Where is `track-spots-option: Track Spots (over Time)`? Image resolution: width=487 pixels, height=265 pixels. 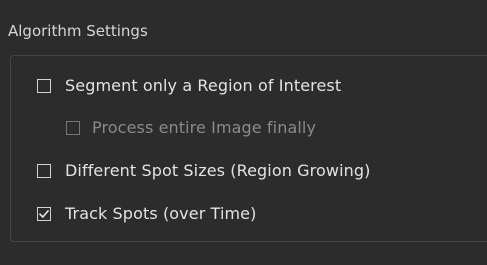
track-spots-option: Track Spots (over Time) is located at coordinates (146, 213).